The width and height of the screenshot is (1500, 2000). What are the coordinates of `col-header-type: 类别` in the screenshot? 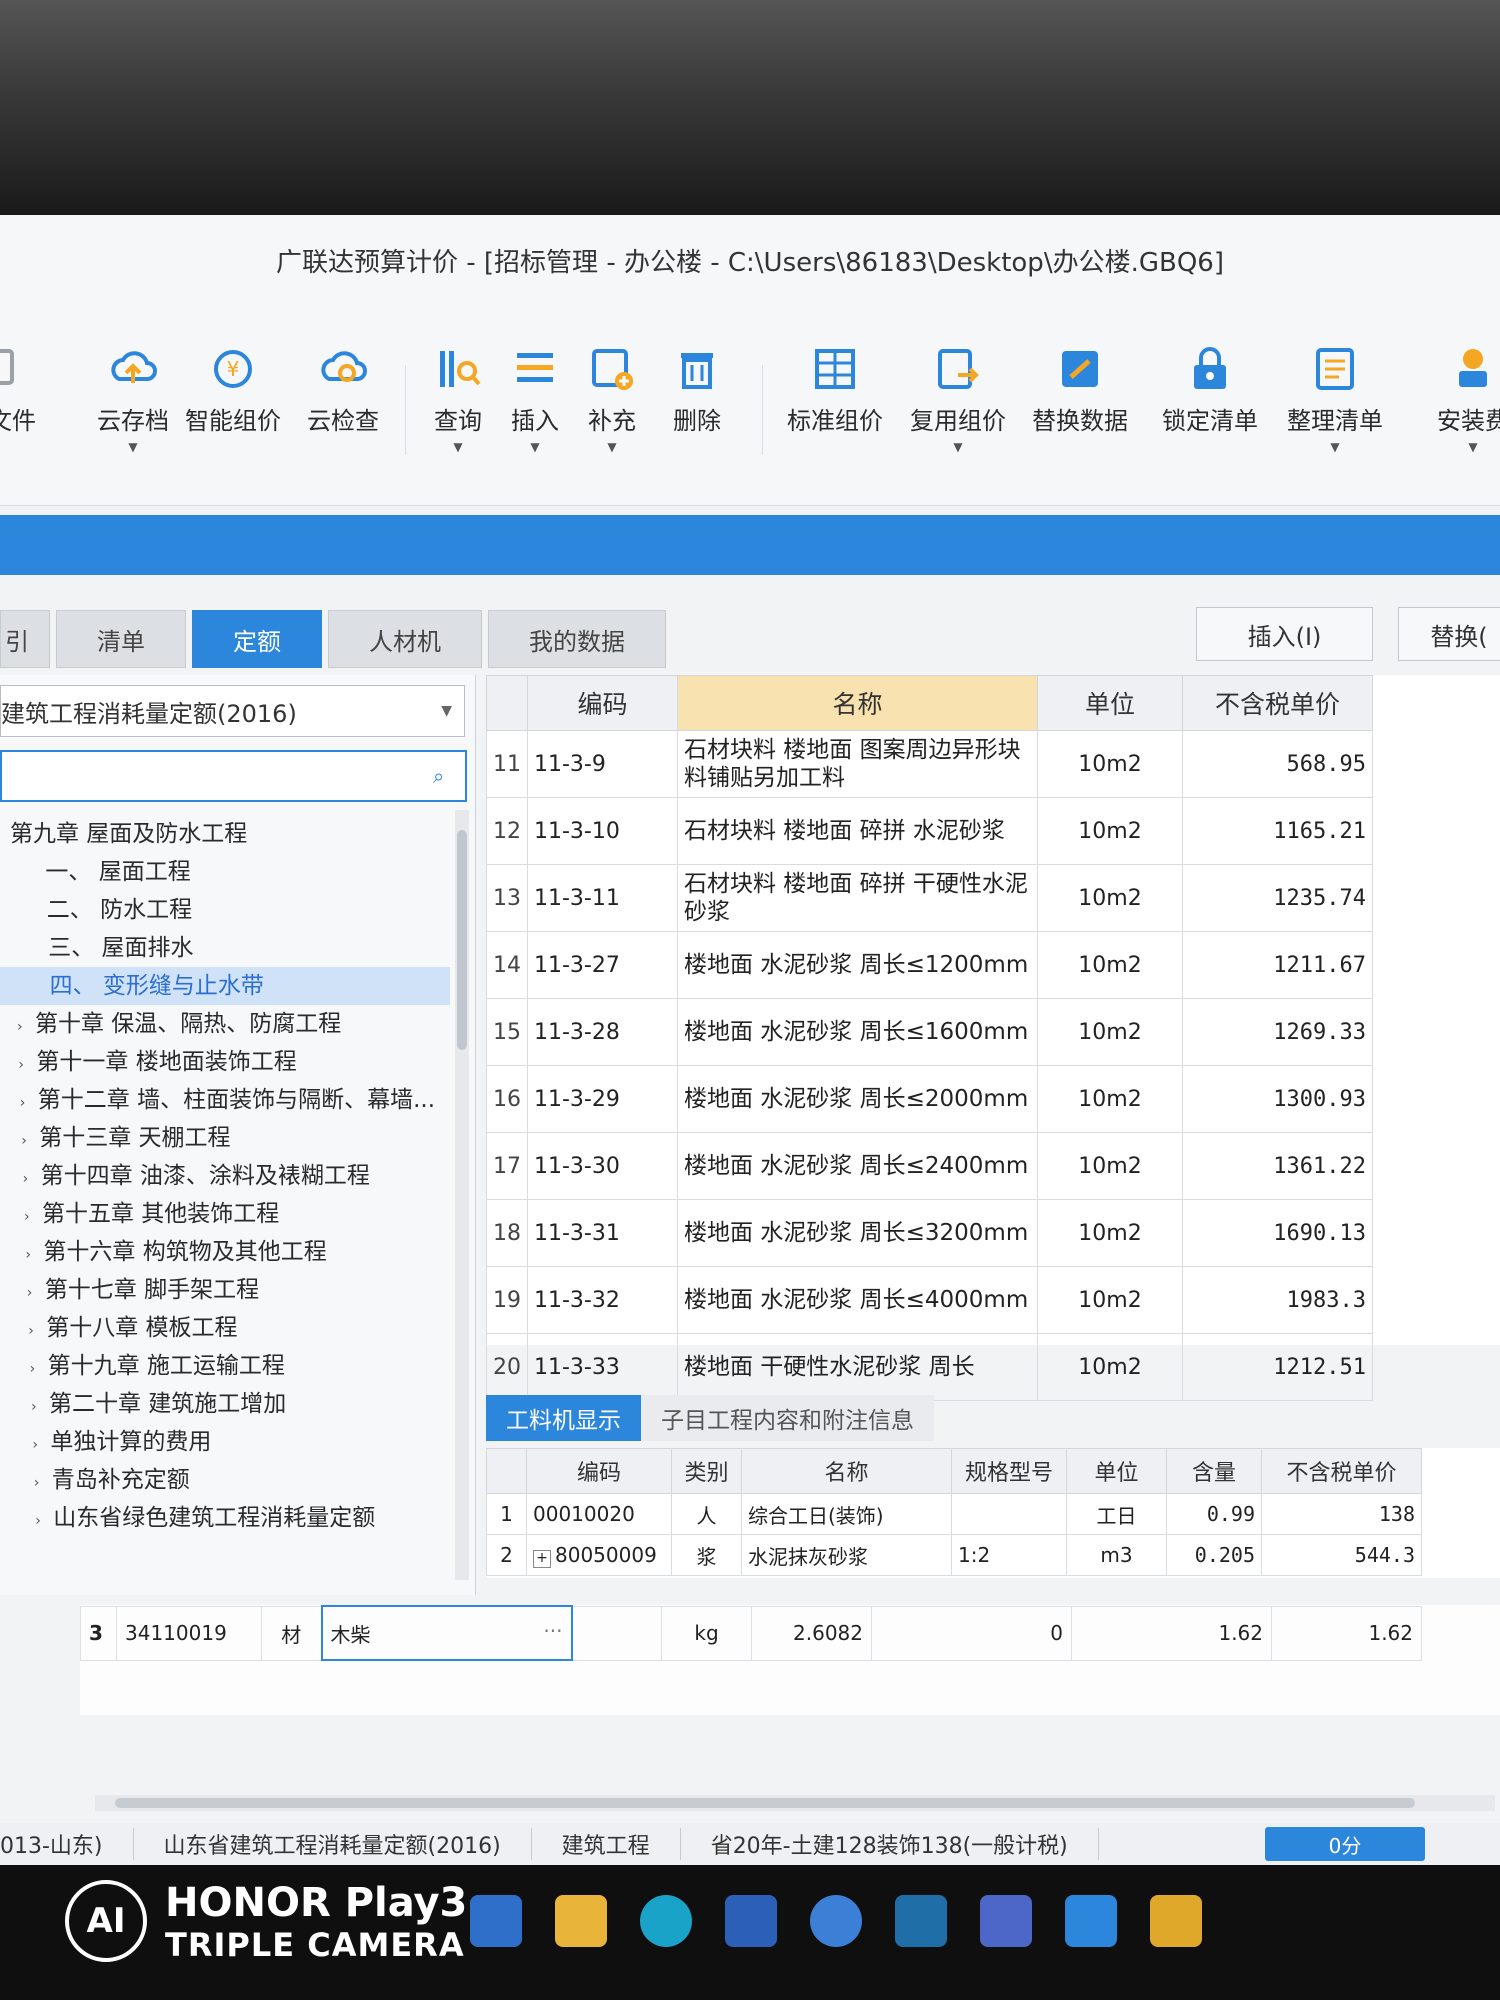 It's located at (706, 1471).